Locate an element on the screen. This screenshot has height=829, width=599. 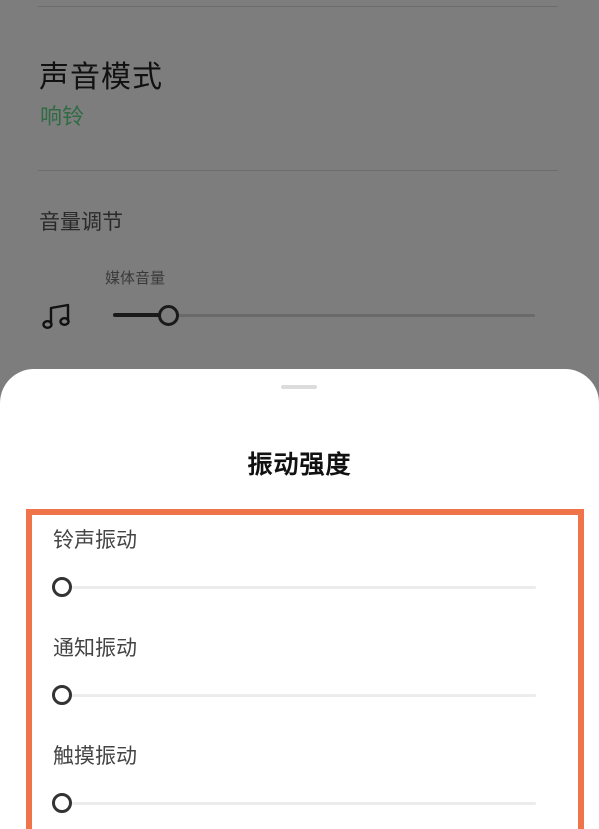
touch-vibration-row: 触摸振动 is located at coordinates (299, 782).